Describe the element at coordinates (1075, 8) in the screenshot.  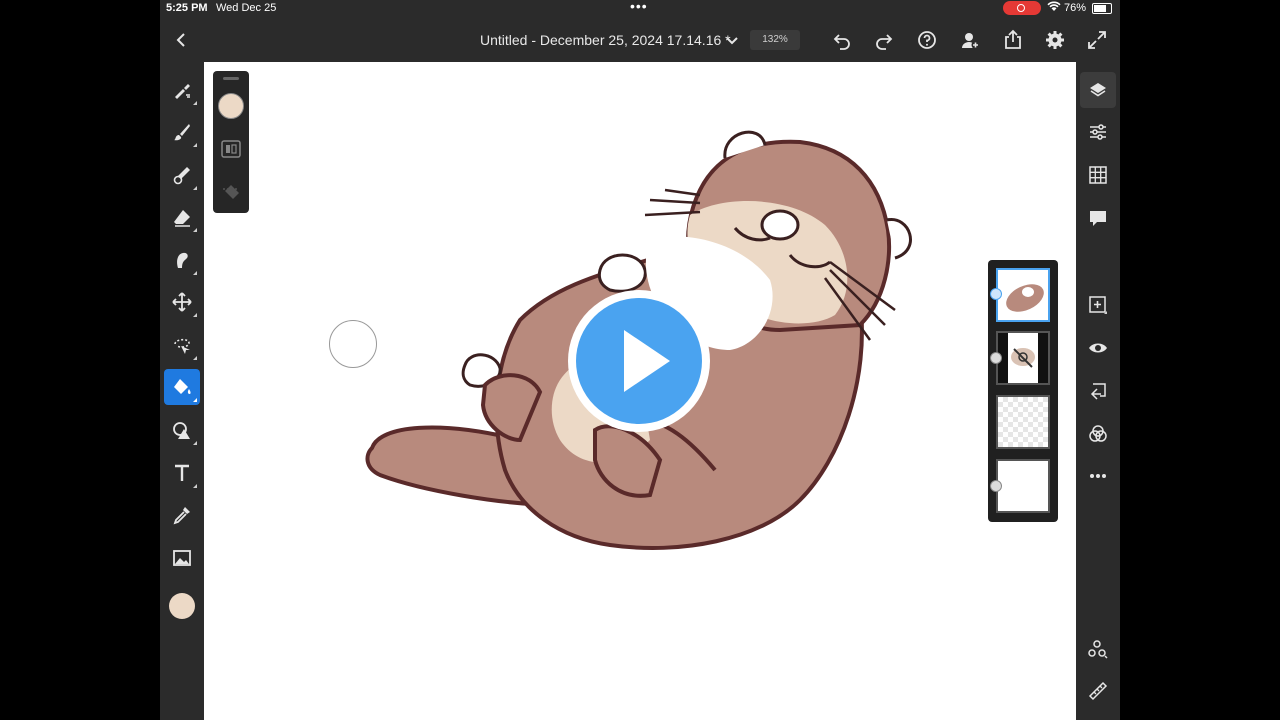
I see `battery-percent: 76%` at that location.